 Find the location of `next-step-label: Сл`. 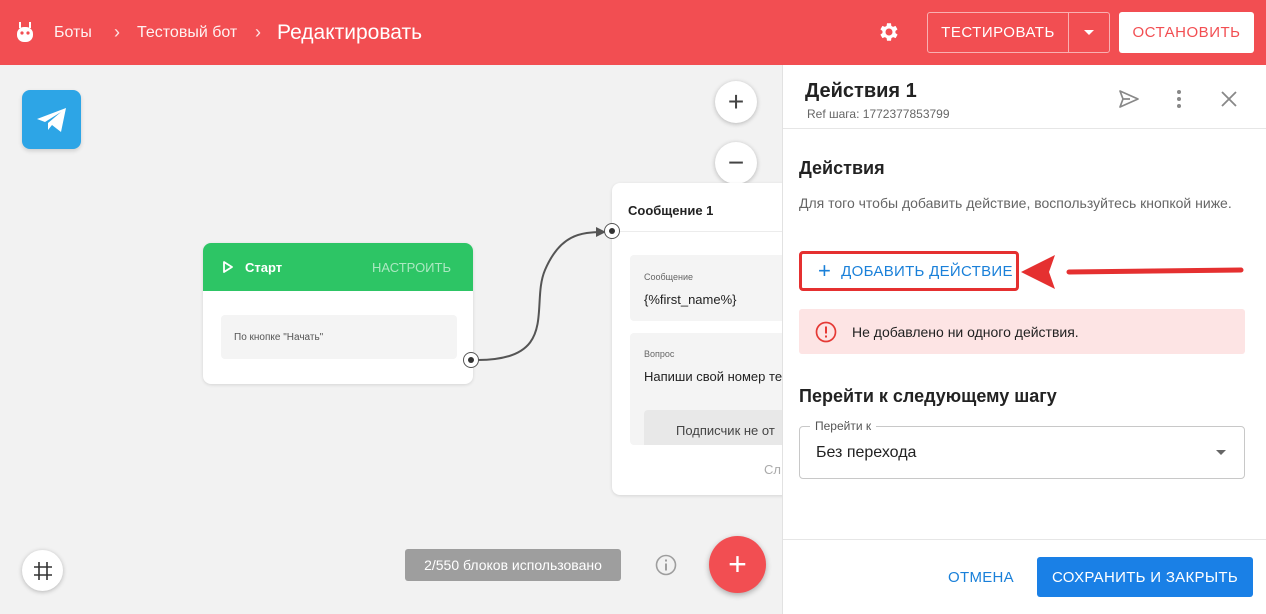

next-step-label: Сл is located at coordinates (772, 469).